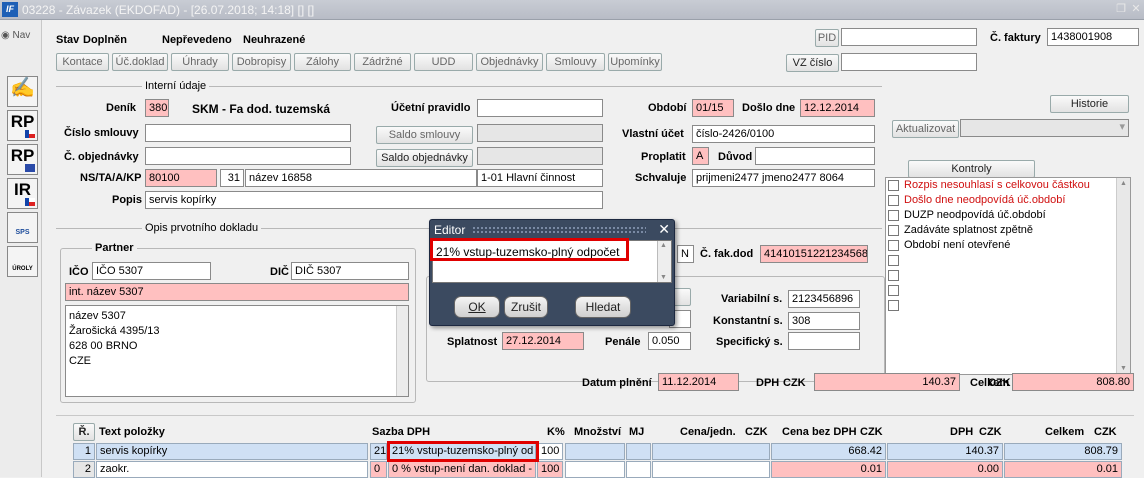 This screenshot has height=478, width=1144. Describe the element at coordinates (638, 451) in the screenshot. I see `row1-mj` at that location.